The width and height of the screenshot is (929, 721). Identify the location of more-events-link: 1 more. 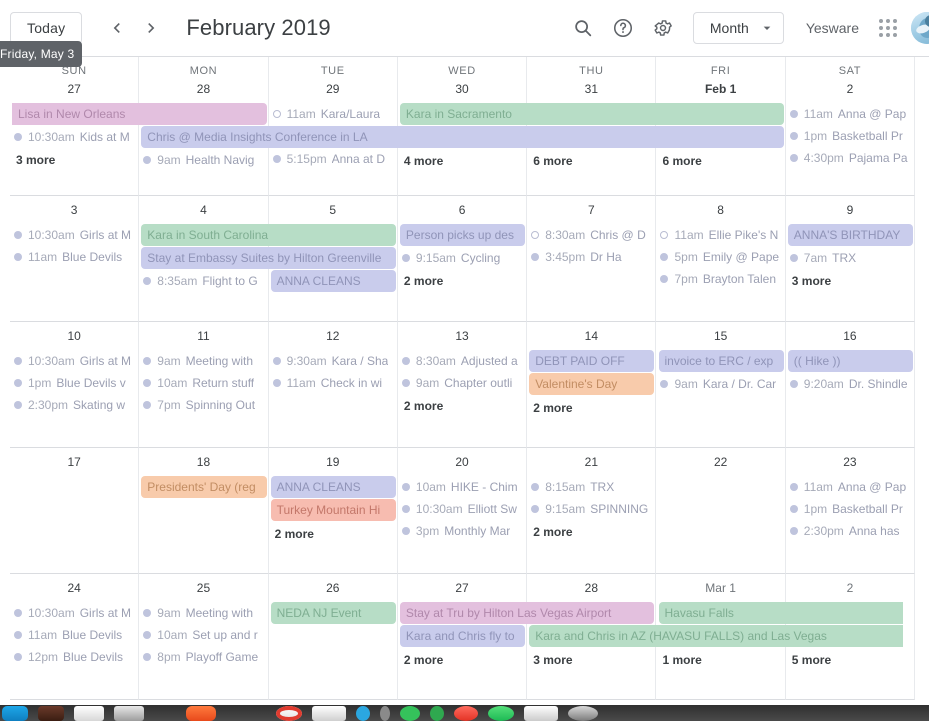
(720, 659).